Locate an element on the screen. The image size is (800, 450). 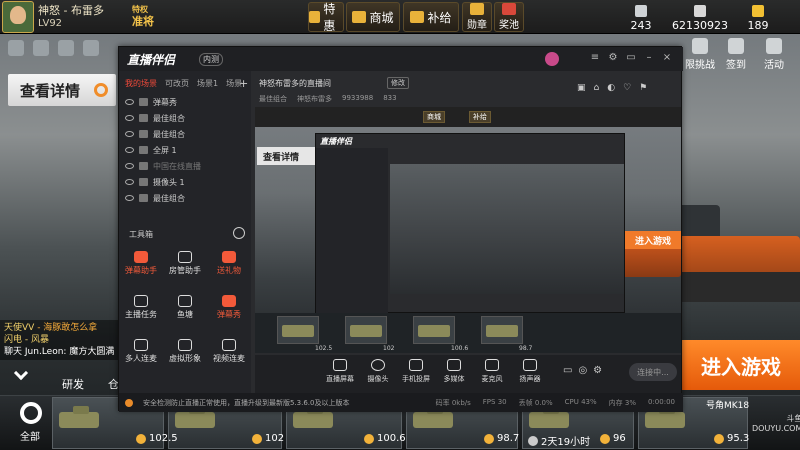
tool-gift: 送礼物 is located at coordinates (229, 265).